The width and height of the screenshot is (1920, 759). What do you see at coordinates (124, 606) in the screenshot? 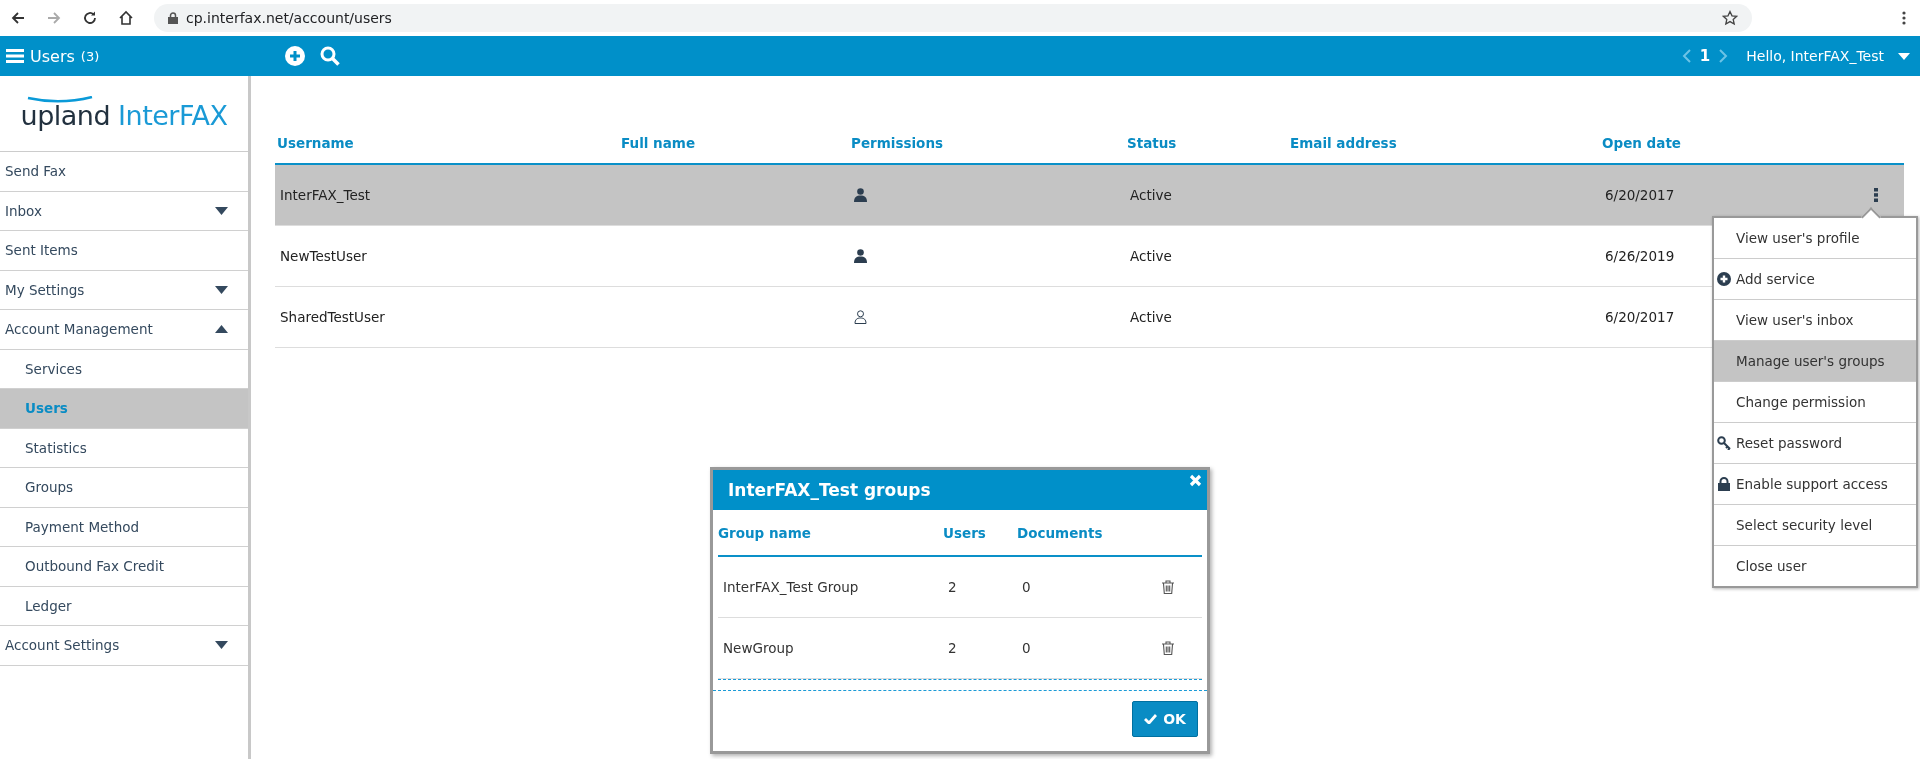
I see `sidebar-item: Ledger` at bounding box center [124, 606].